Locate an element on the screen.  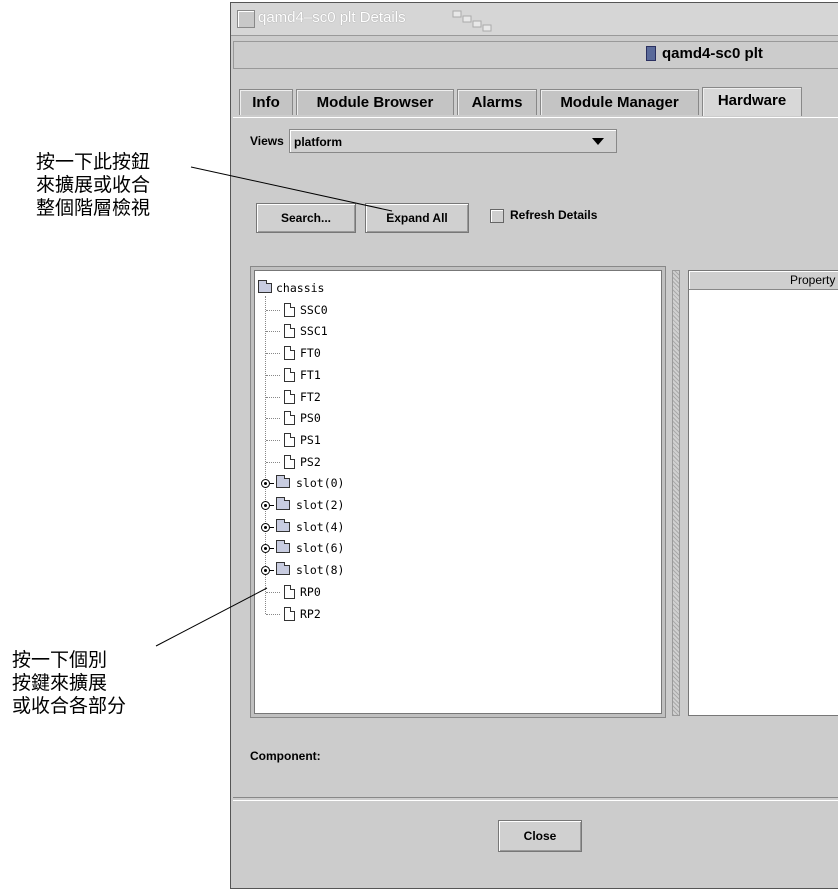
tree-node-label: SSC0 is located at coordinates (314, 309).